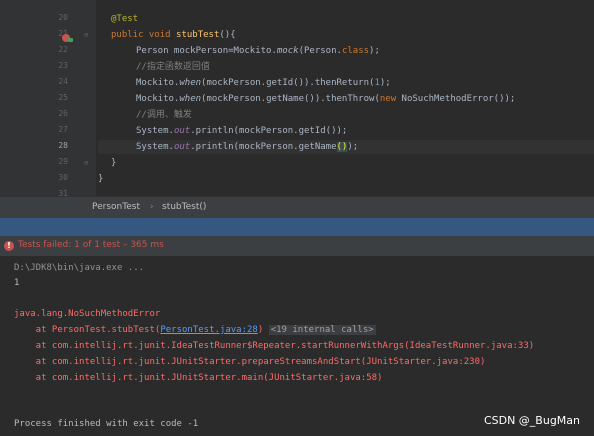 This screenshot has height=436, width=594. Describe the element at coordinates (322, 330) in the screenshot. I see `folded-calls: <19 internal calls>` at that location.